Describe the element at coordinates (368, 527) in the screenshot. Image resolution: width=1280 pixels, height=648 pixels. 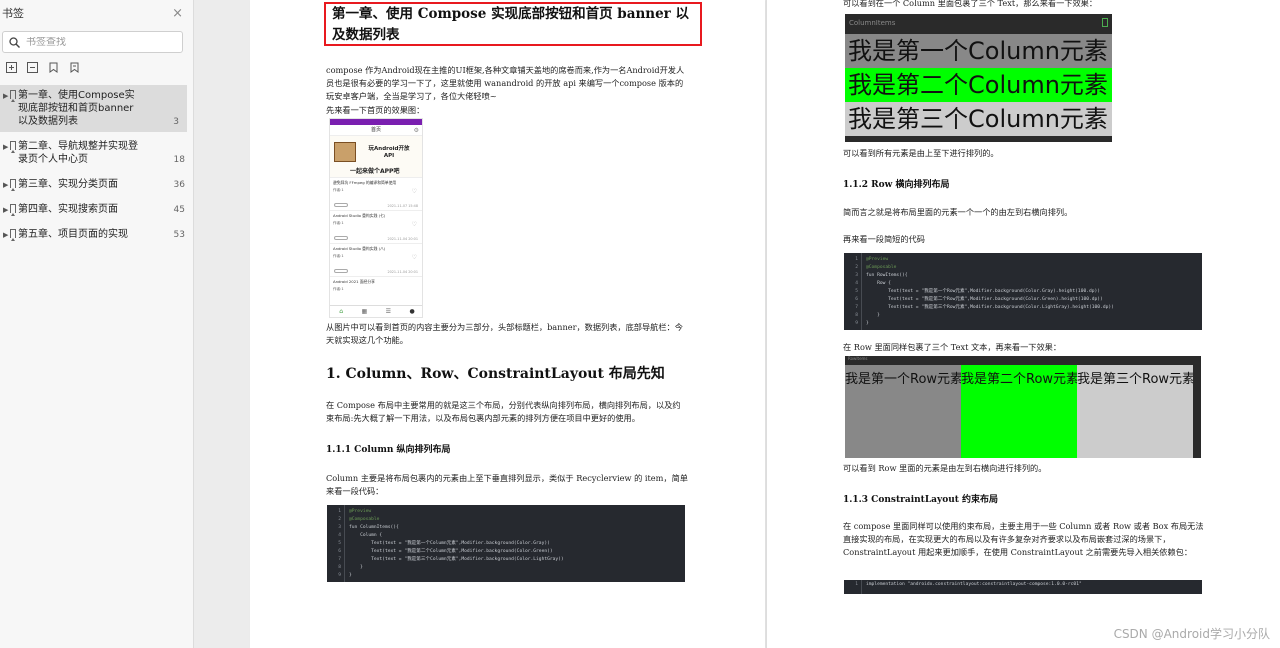
I see `code-line: 3 fun ColumnItems(){` at that location.